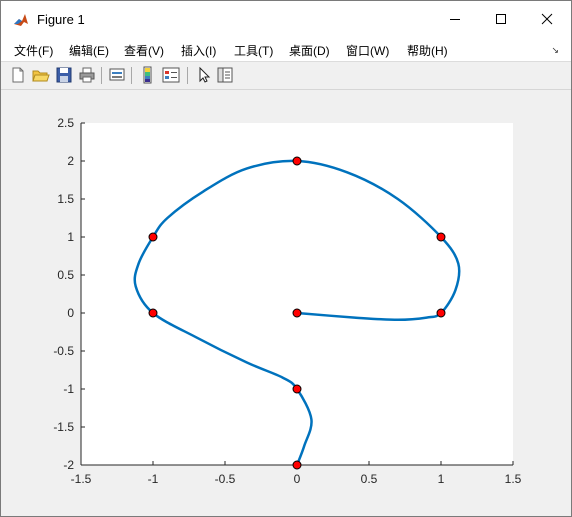 Image resolution: width=572 pixels, height=517 pixels. I want to click on y-tick-label: 2.5, so click(65, 123).